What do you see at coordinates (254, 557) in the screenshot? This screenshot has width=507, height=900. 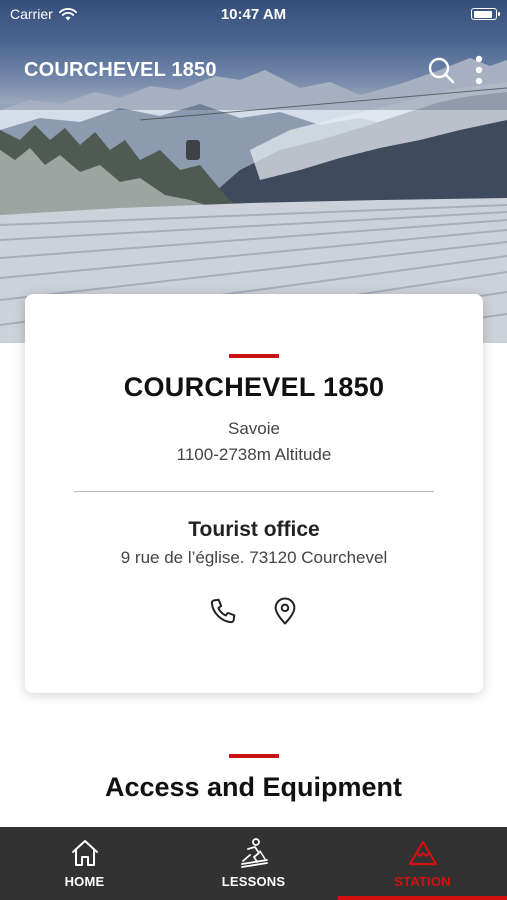 I see `tourist-office-address: 9 rue de l’église. 73120 Courchevel` at bounding box center [254, 557].